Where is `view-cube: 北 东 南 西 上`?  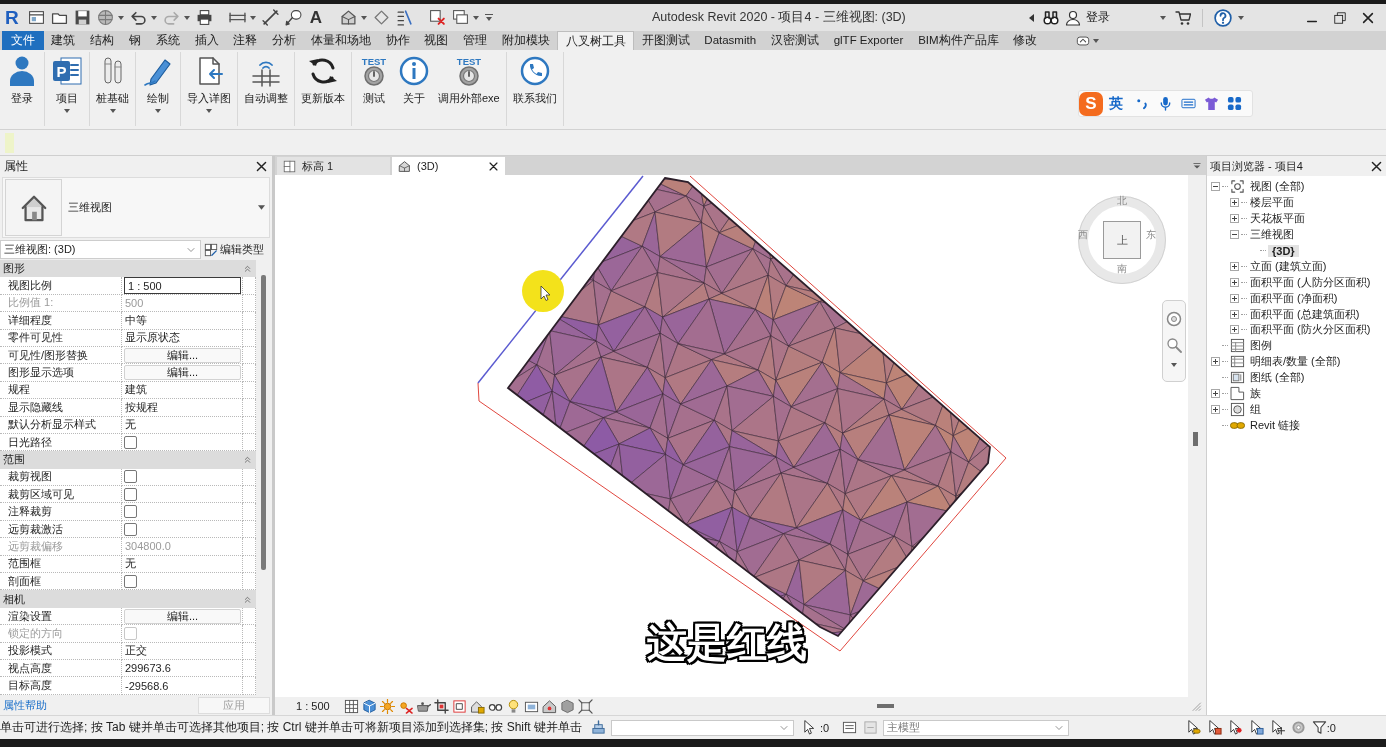
view-cube: 北 东 南 西 上 is located at coordinates (1122, 240).